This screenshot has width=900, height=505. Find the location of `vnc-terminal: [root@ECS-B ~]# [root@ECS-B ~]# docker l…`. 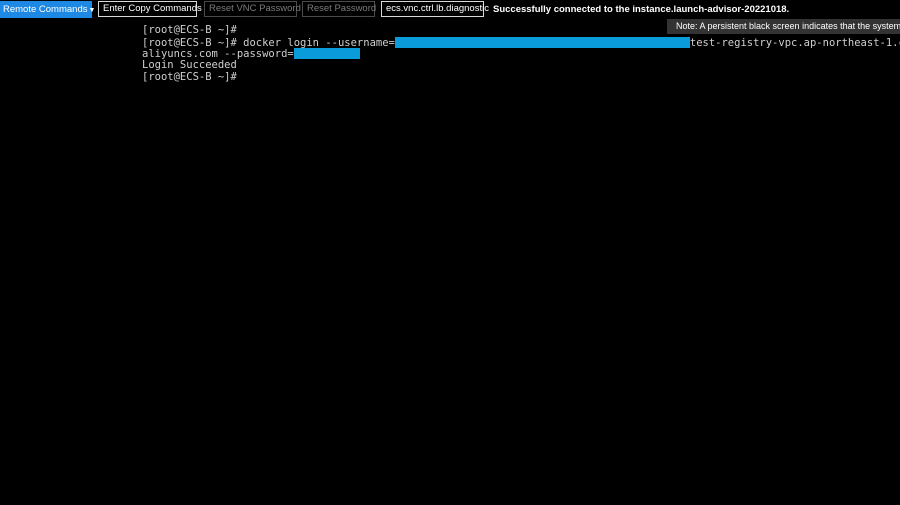

vnc-terminal: [root@ECS-B ~]# [root@ECS-B ~]# docker l… is located at coordinates (521, 54).